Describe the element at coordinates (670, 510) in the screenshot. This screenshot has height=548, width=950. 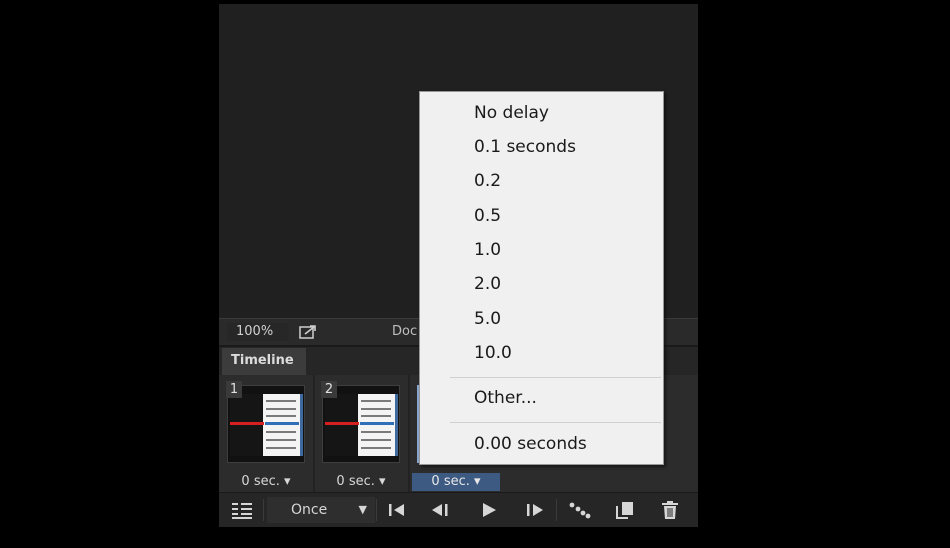
I see `delete-frame-icon` at that location.